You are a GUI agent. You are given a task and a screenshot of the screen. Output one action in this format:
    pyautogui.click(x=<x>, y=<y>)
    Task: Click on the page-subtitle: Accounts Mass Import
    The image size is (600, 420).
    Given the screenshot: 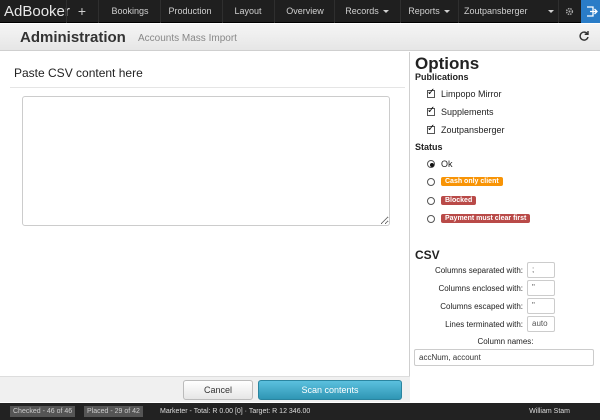 What is the action you would take?
    pyautogui.click(x=187, y=38)
    